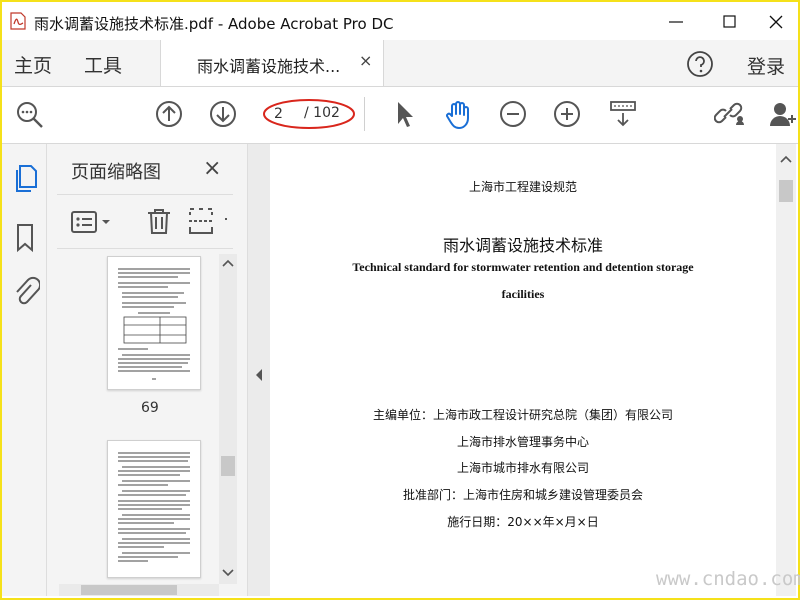 The height and width of the screenshot is (600, 800). Describe the element at coordinates (287, 114) in the screenshot. I see `current-page-input` at that location.